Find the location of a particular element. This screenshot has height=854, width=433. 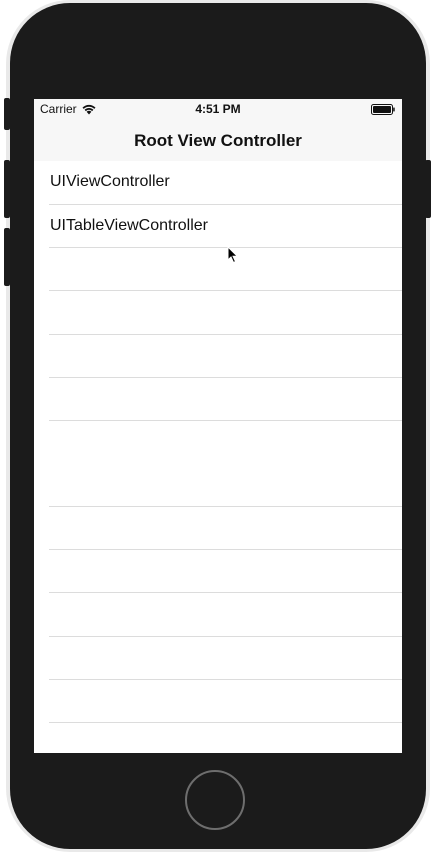

battery-icon is located at coordinates (383, 109).